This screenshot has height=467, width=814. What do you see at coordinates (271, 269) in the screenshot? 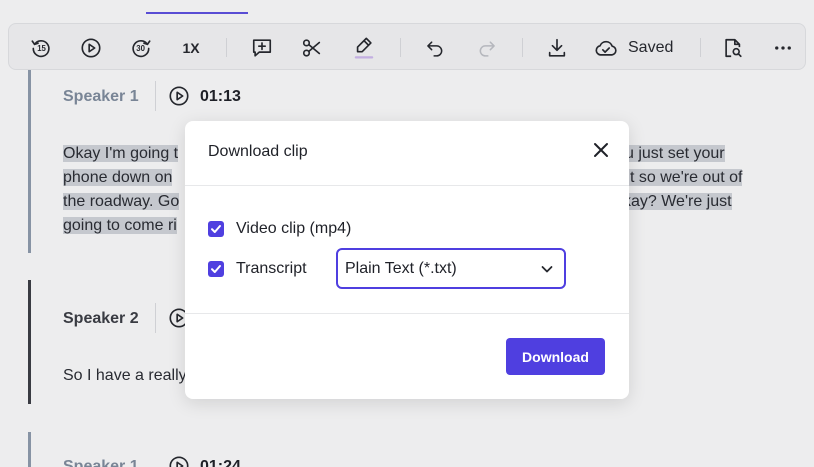
I see `transcript-label: Transcript` at bounding box center [271, 269].